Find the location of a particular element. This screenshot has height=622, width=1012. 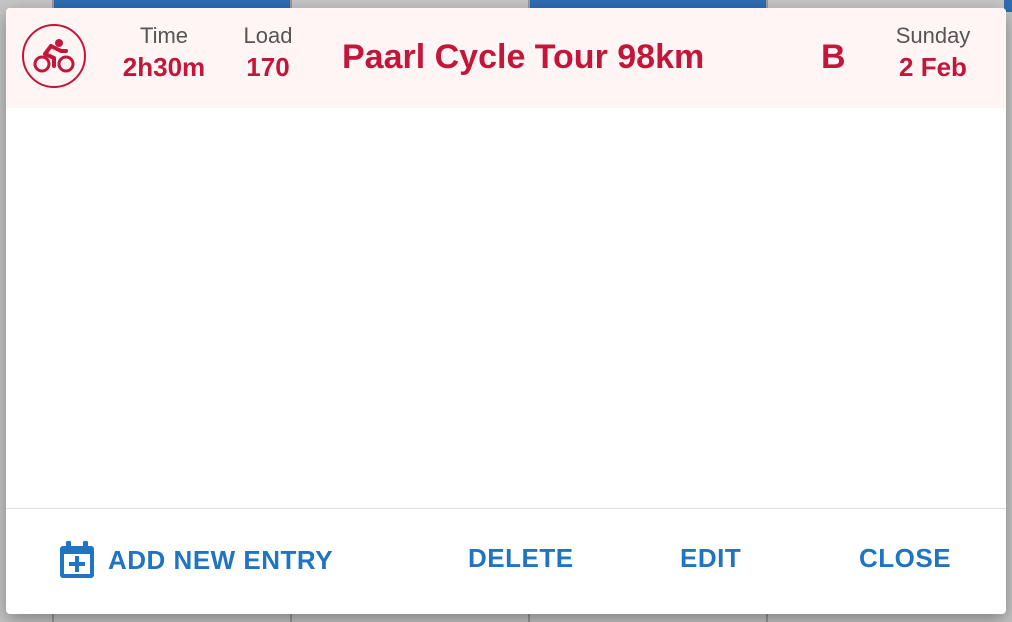

load-stat: Load 170 is located at coordinates (268, 53).